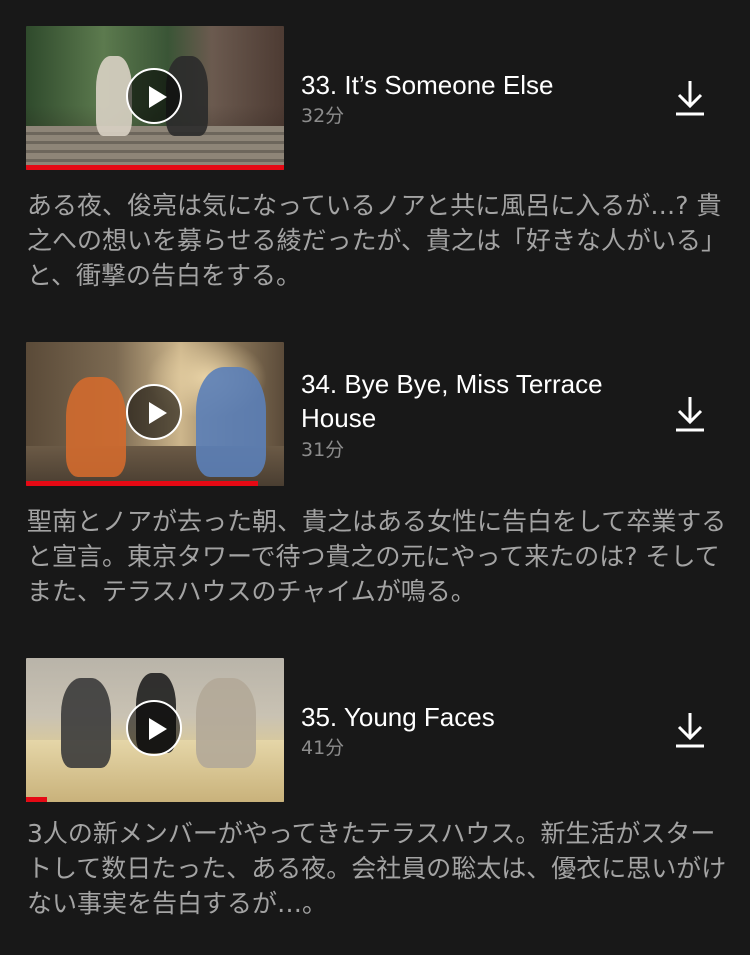  I want to click on episode-title: 35. Young Faces, so click(398, 717).